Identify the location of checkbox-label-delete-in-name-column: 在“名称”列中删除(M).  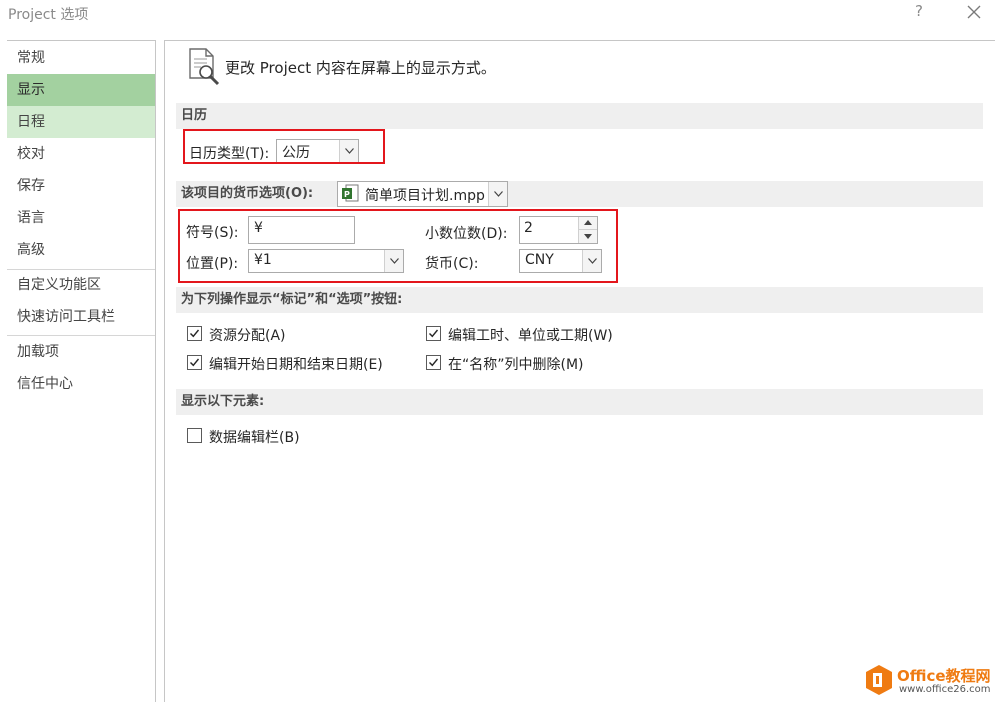
(516, 364).